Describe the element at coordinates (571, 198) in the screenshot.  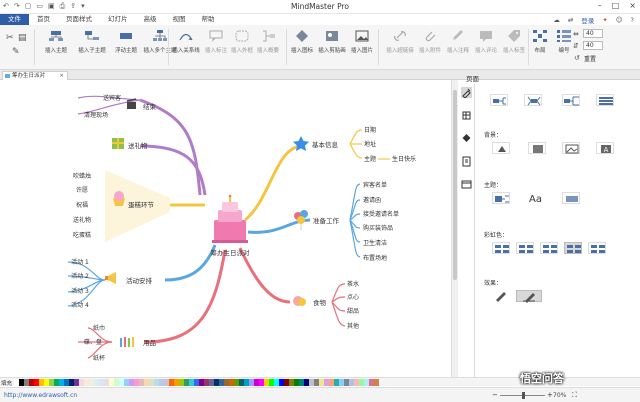
I see `theme-color-option` at that location.